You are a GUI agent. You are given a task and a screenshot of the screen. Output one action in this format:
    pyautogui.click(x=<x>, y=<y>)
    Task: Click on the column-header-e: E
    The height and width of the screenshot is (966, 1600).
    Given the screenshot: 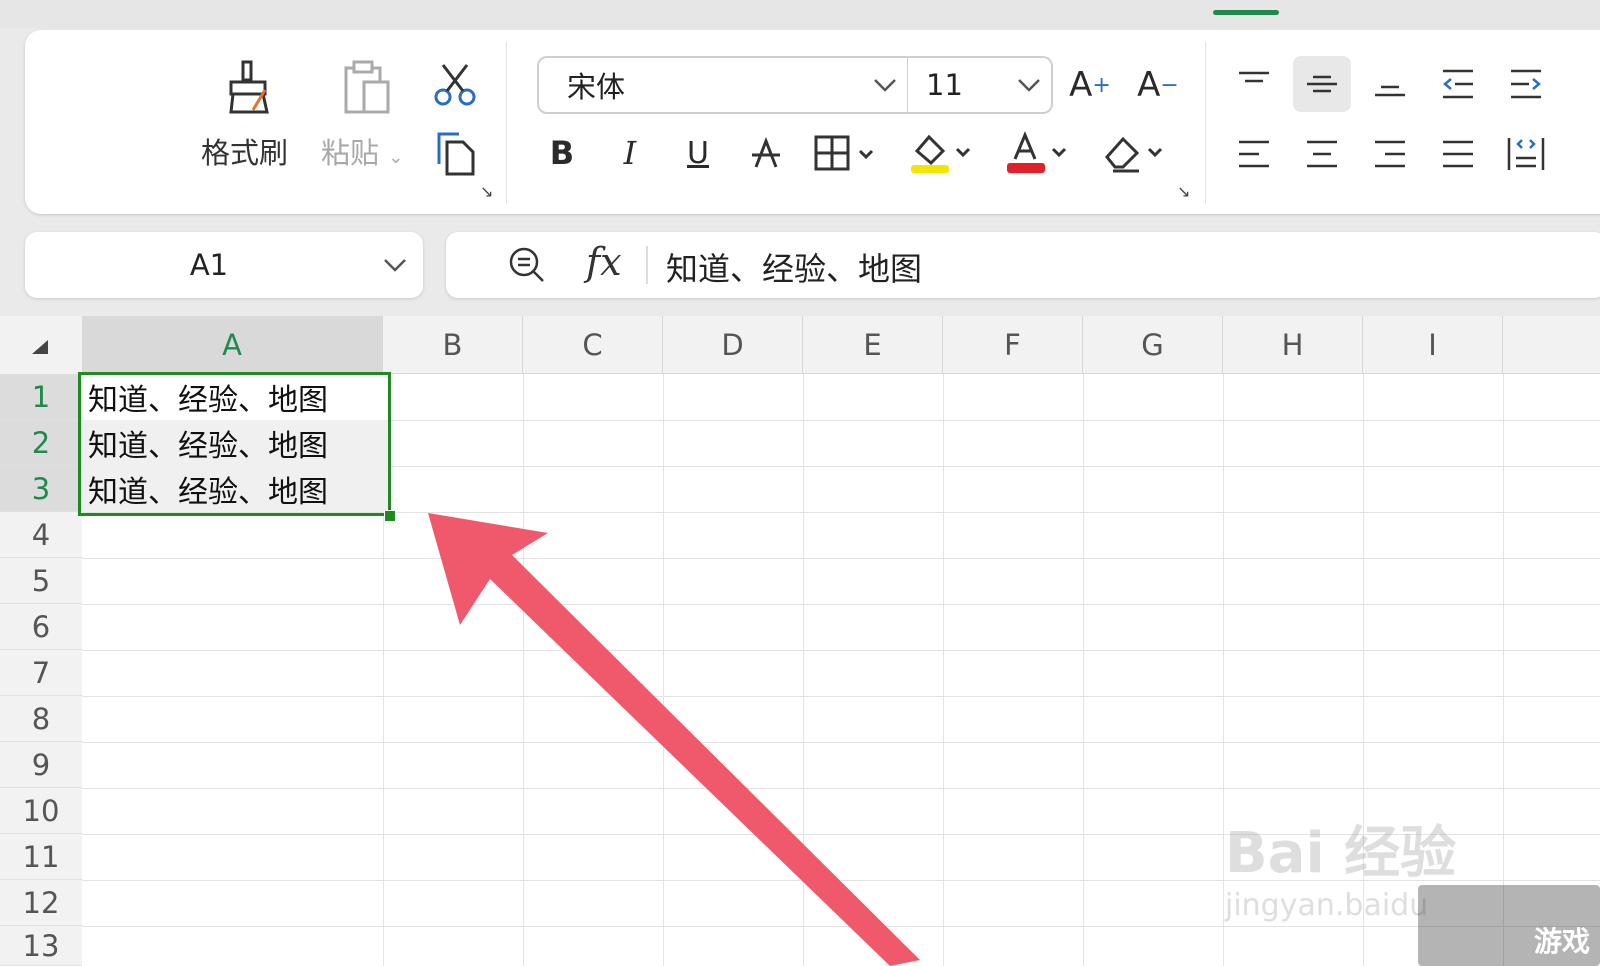 What is the action you would take?
    pyautogui.click(x=873, y=345)
    